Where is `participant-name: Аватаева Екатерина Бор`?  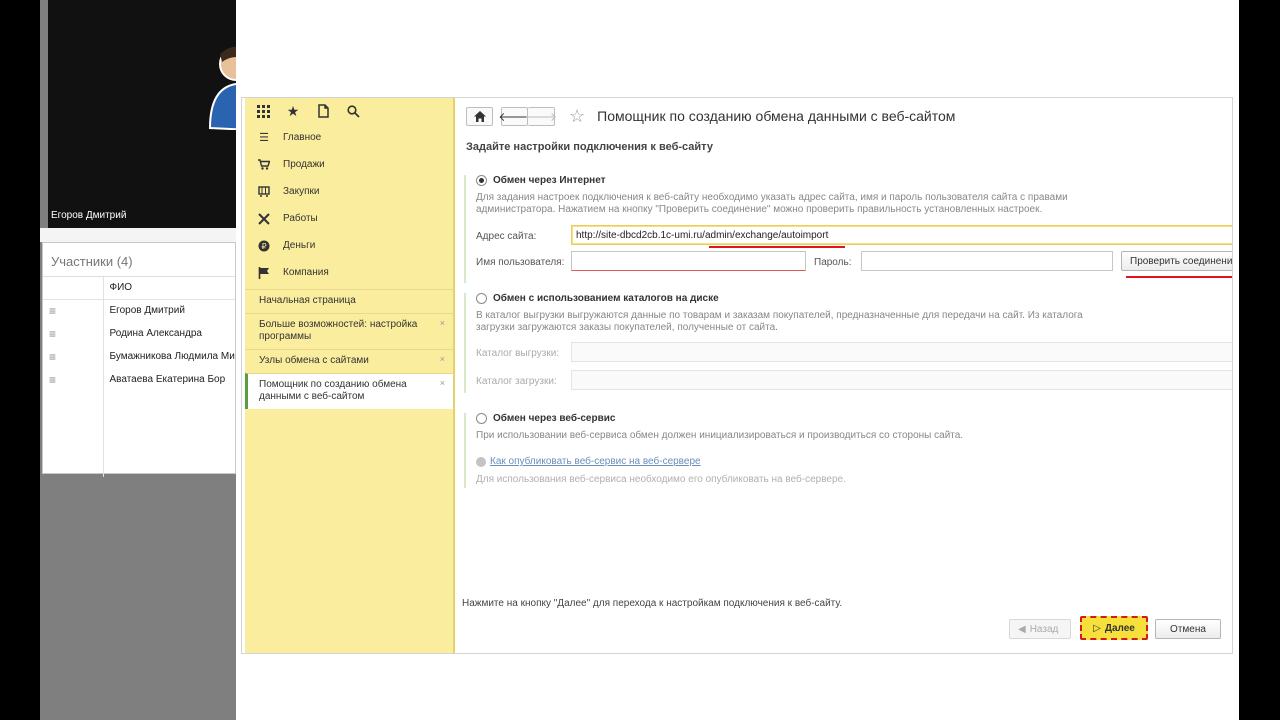
participant-name: Аватаева Екатерина Бор is located at coordinates (167, 379).